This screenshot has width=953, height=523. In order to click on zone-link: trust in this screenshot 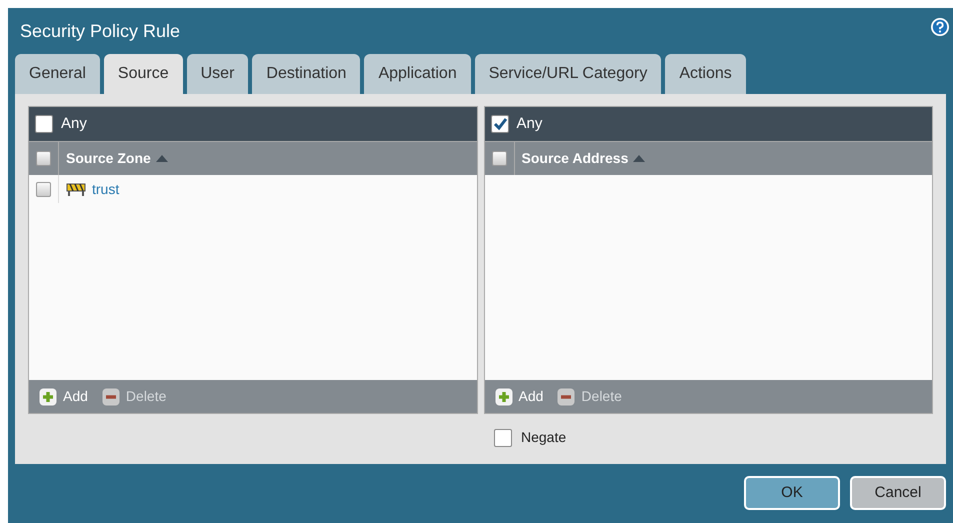, I will do `click(106, 189)`.